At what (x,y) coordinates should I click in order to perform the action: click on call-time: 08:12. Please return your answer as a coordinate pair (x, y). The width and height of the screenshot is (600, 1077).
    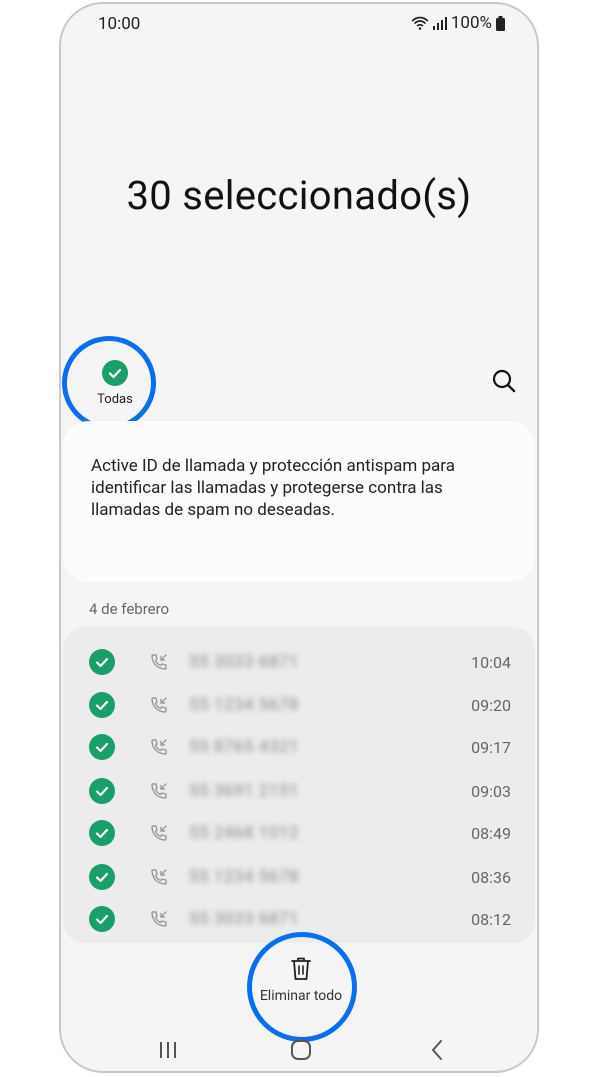
    Looking at the image, I should click on (491, 919).